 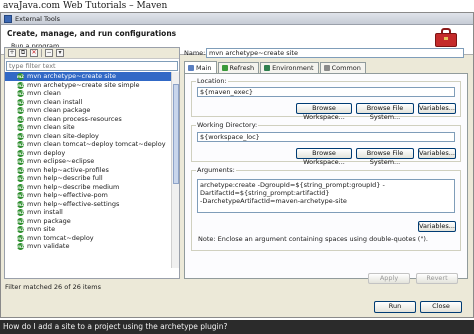 What do you see at coordinates (68, 169) in the screenshot?
I see `config-item-label: mvn help~active-profiles` at bounding box center [68, 169].